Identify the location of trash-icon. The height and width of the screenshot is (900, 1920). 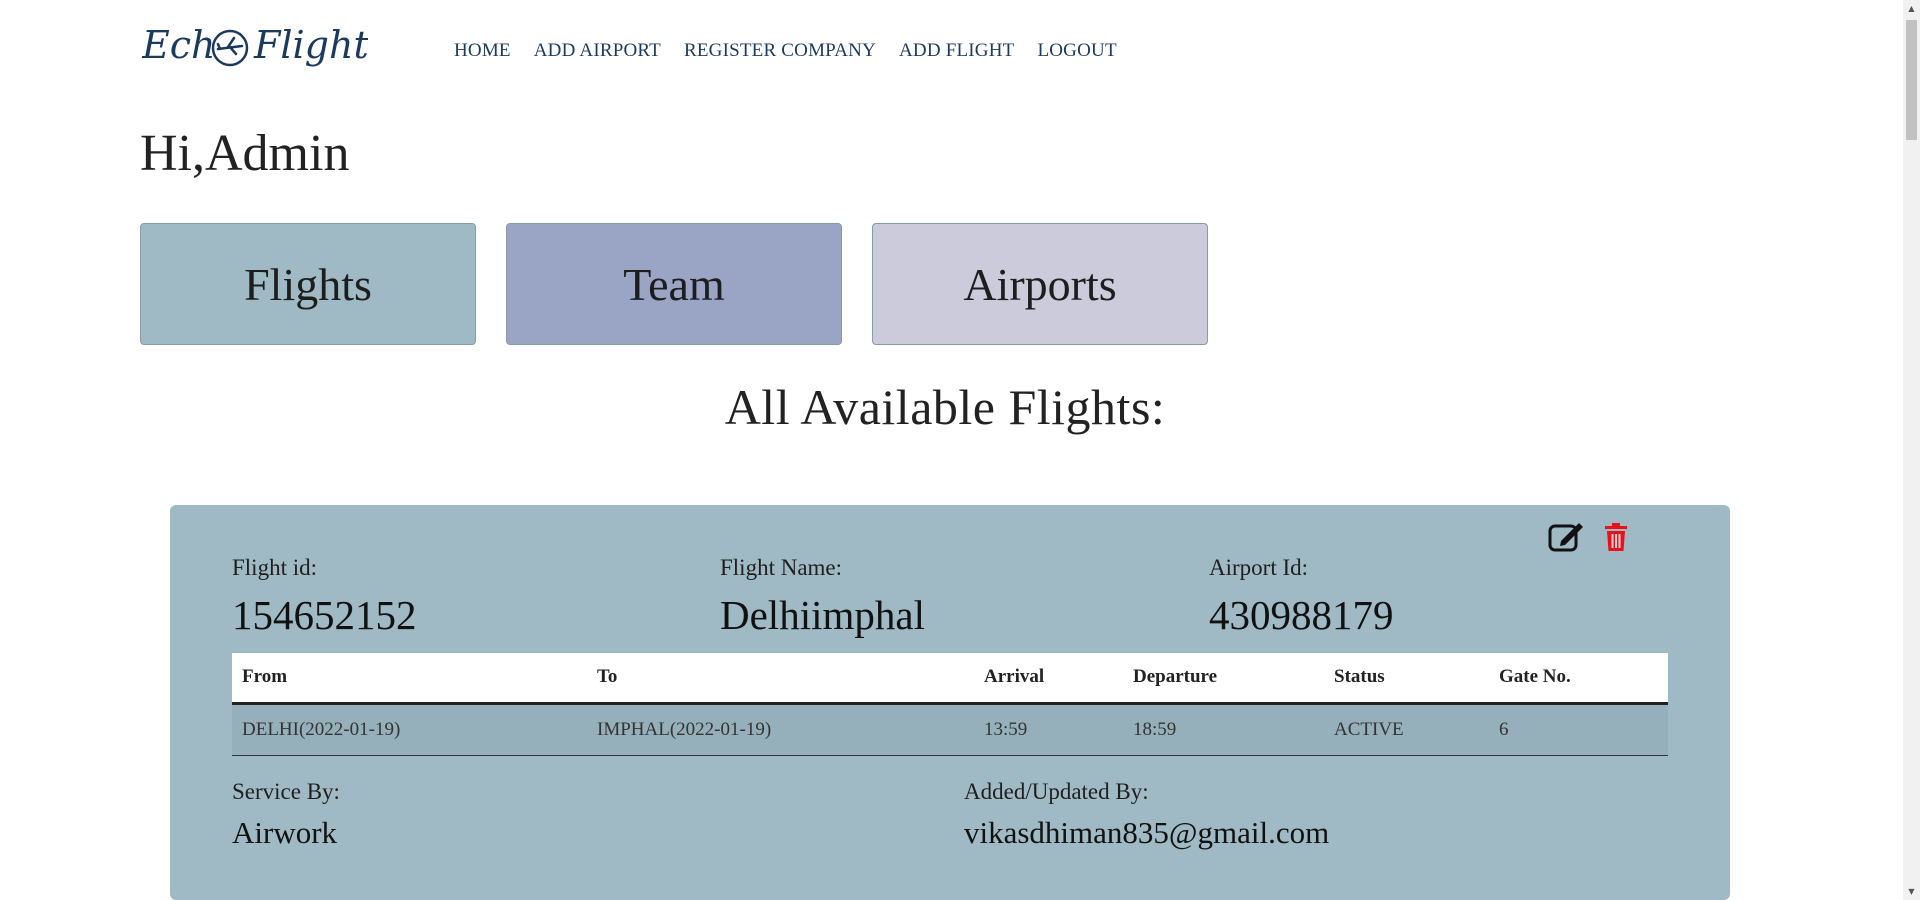
(1616, 537).